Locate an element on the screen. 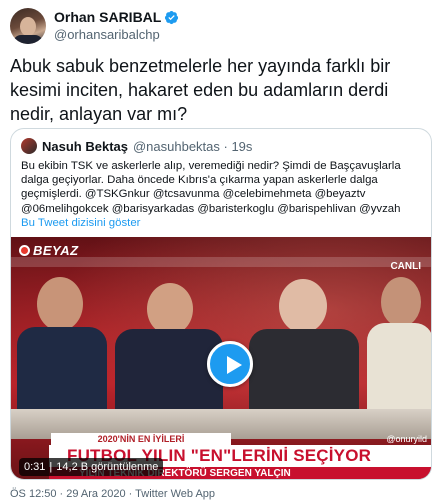 This screenshot has height=501, width=443. author-handle: @orhansaribalchp is located at coordinates (107, 34).